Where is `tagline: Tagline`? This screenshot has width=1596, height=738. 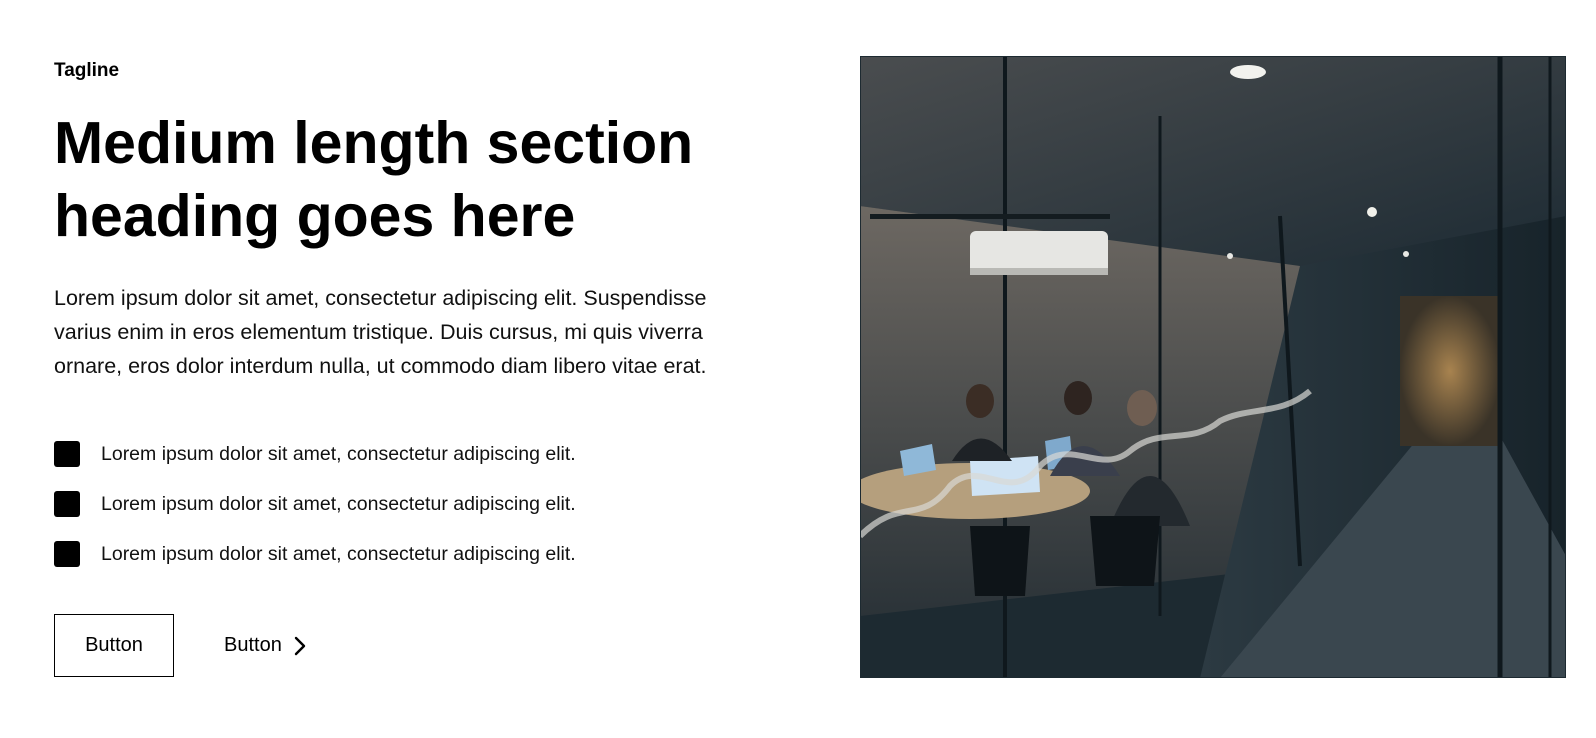 tagline: Tagline is located at coordinates (87, 70).